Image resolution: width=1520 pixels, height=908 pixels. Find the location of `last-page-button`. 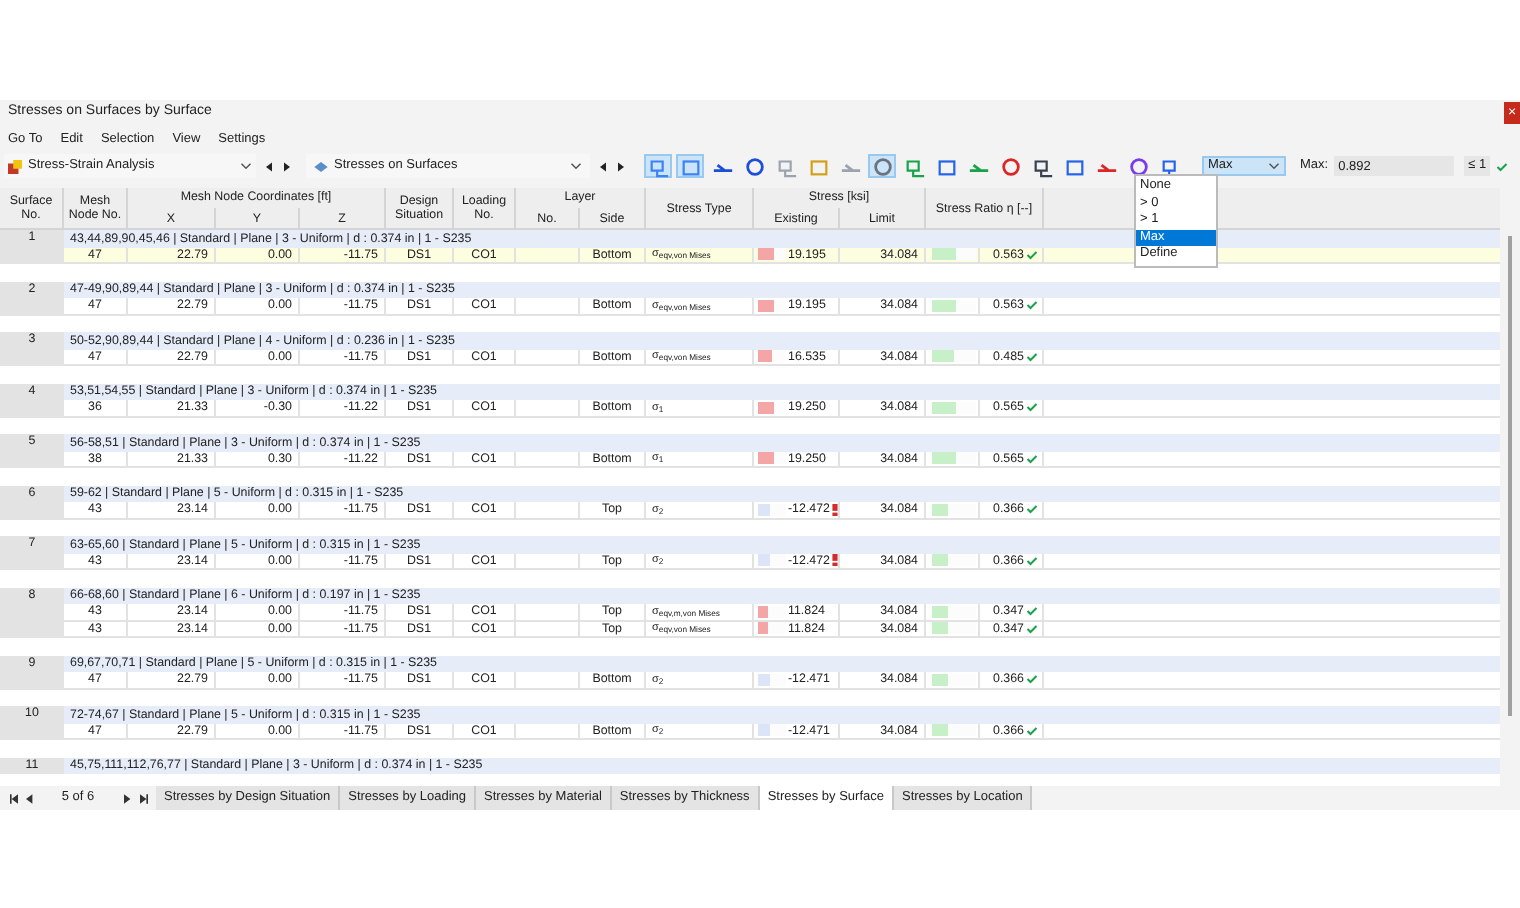

last-page-button is located at coordinates (143, 798).